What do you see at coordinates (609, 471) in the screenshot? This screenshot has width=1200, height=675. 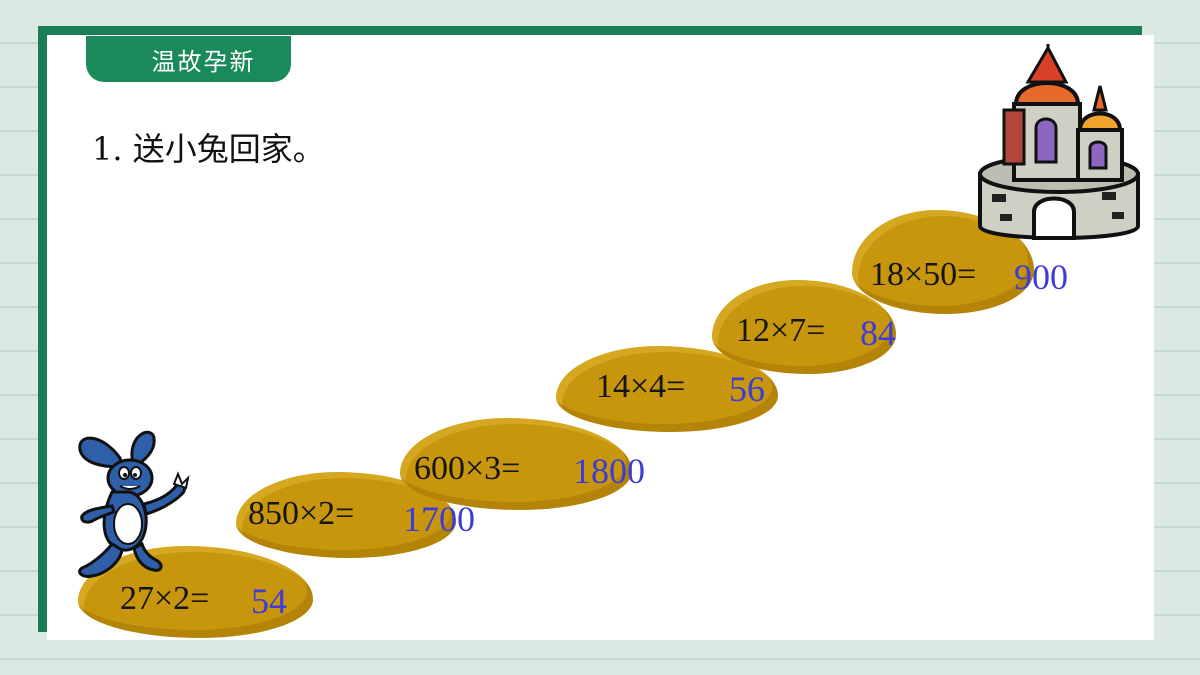 I see `answer-3: 1800` at bounding box center [609, 471].